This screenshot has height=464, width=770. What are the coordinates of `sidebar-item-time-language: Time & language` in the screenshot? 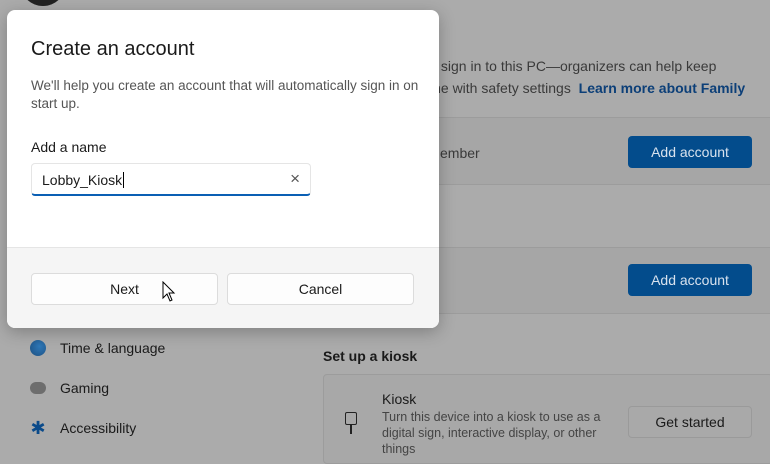 It's located at (97, 348).